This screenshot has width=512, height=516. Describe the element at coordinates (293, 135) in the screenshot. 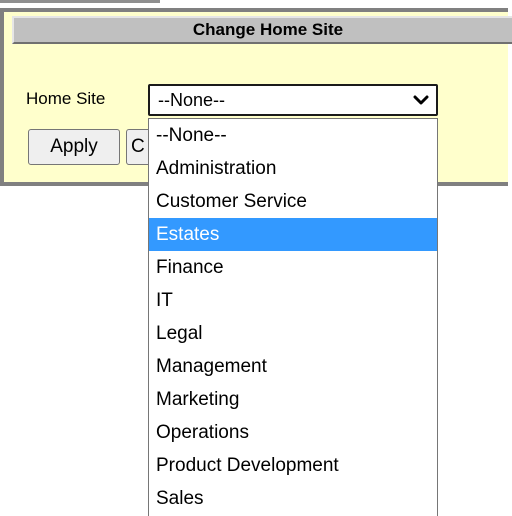

I see `dropdown-option: --None--` at that location.